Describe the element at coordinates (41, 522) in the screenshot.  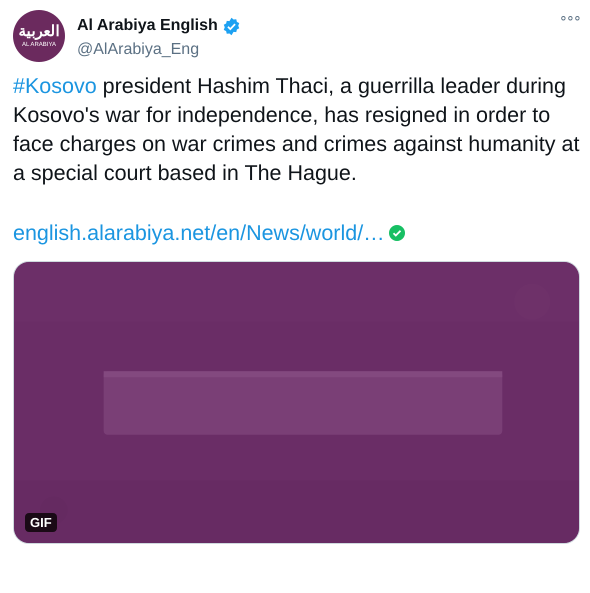
I see `gif-badge: GIF` at that location.